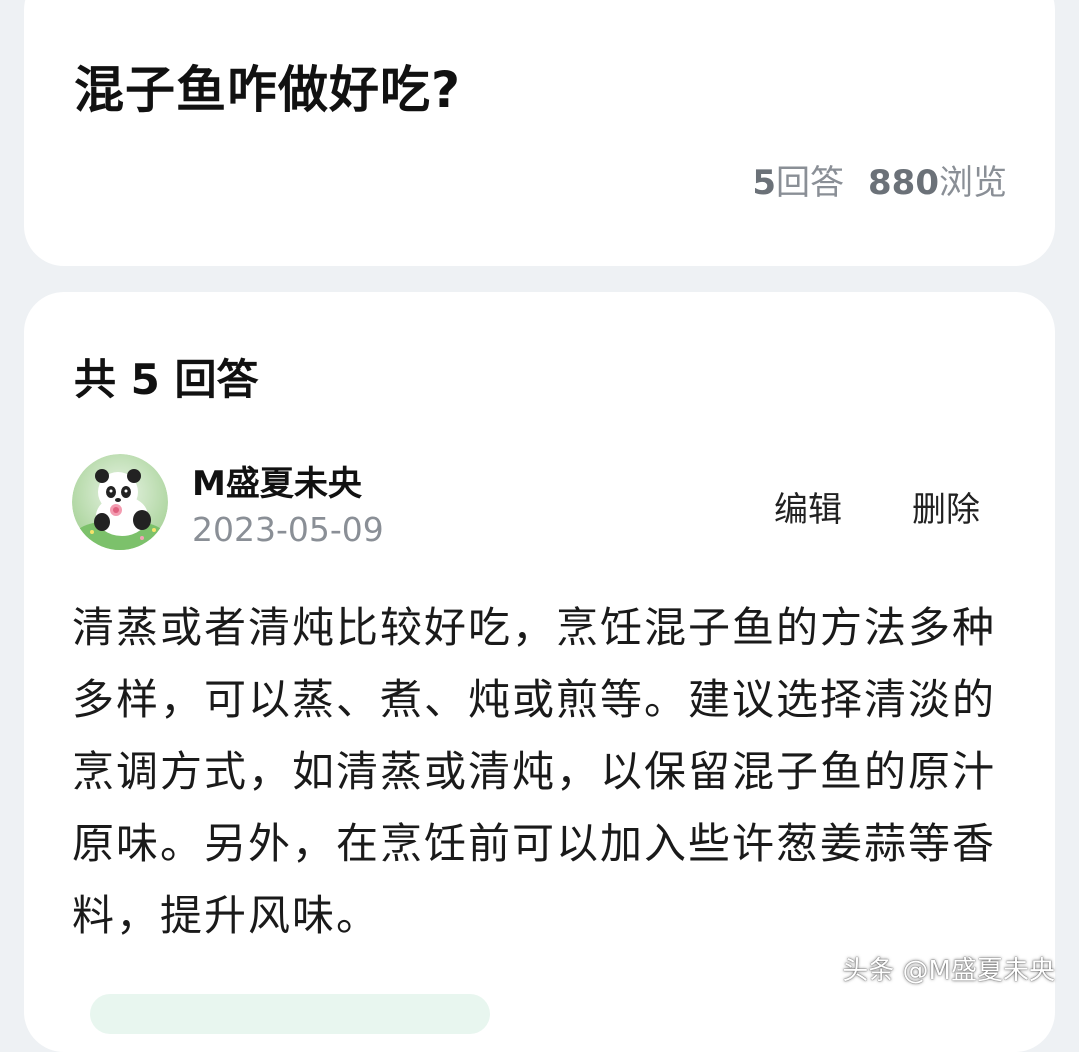  I want to click on delete-button: 删除, so click(946, 506).